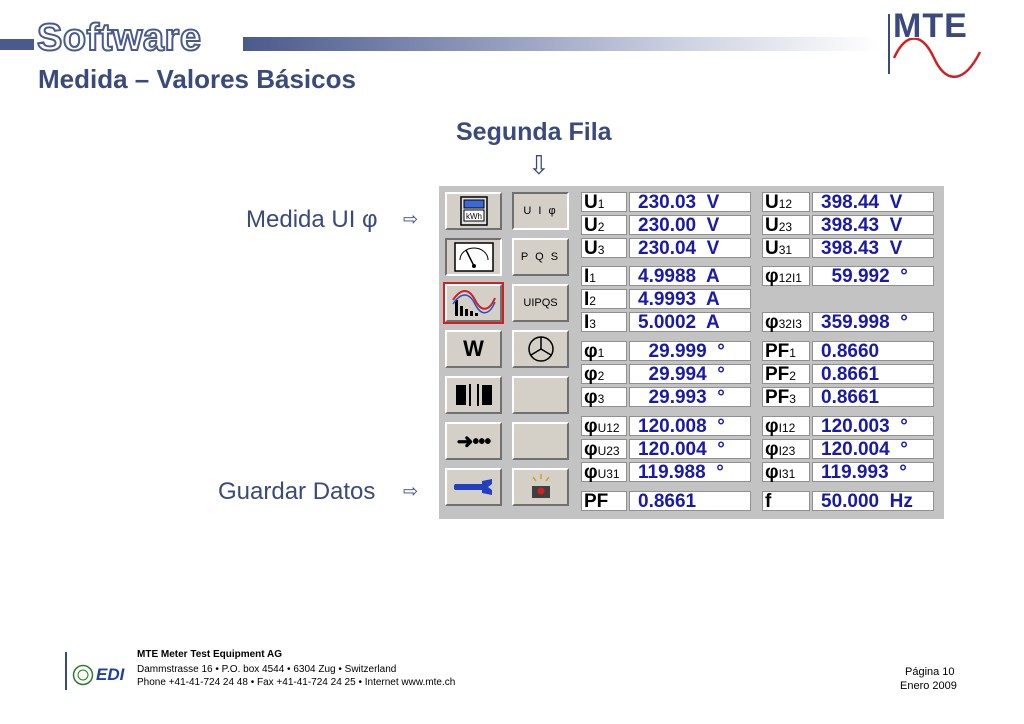 The height and width of the screenshot is (724, 1024). Describe the element at coordinates (777, 374) in the screenshot. I see `right-symbol-main: PF` at that location.